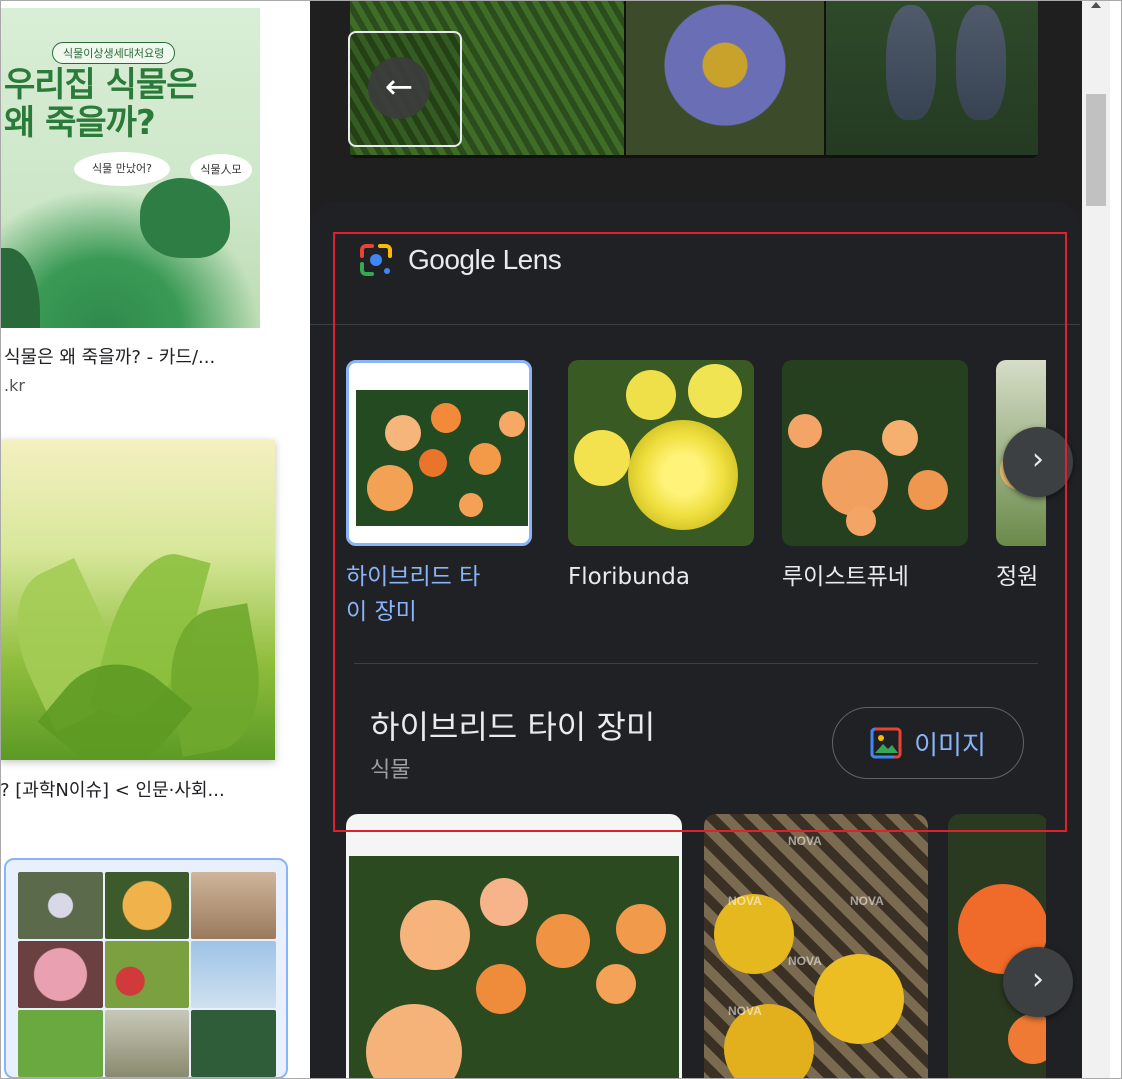 The width and height of the screenshot is (1122, 1079). I want to click on lens-title: Google Lens, so click(485, 259).